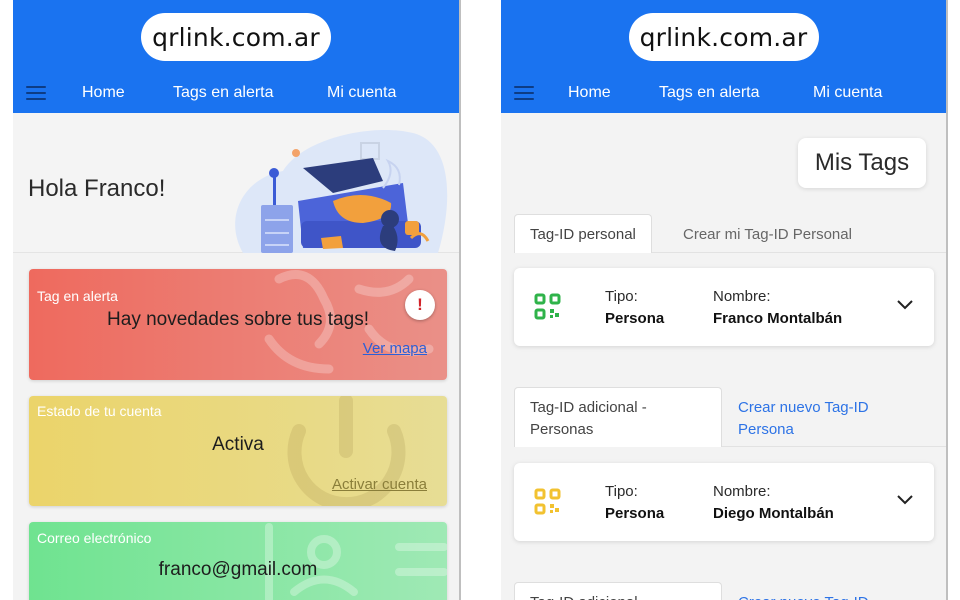 The height and width of the screenshot is (600, 960). What do you see at coordinates (99, 411) in the screenshot?
I see `account-state-label: Estado de tu cuenta` at bounding box center [99, 411].